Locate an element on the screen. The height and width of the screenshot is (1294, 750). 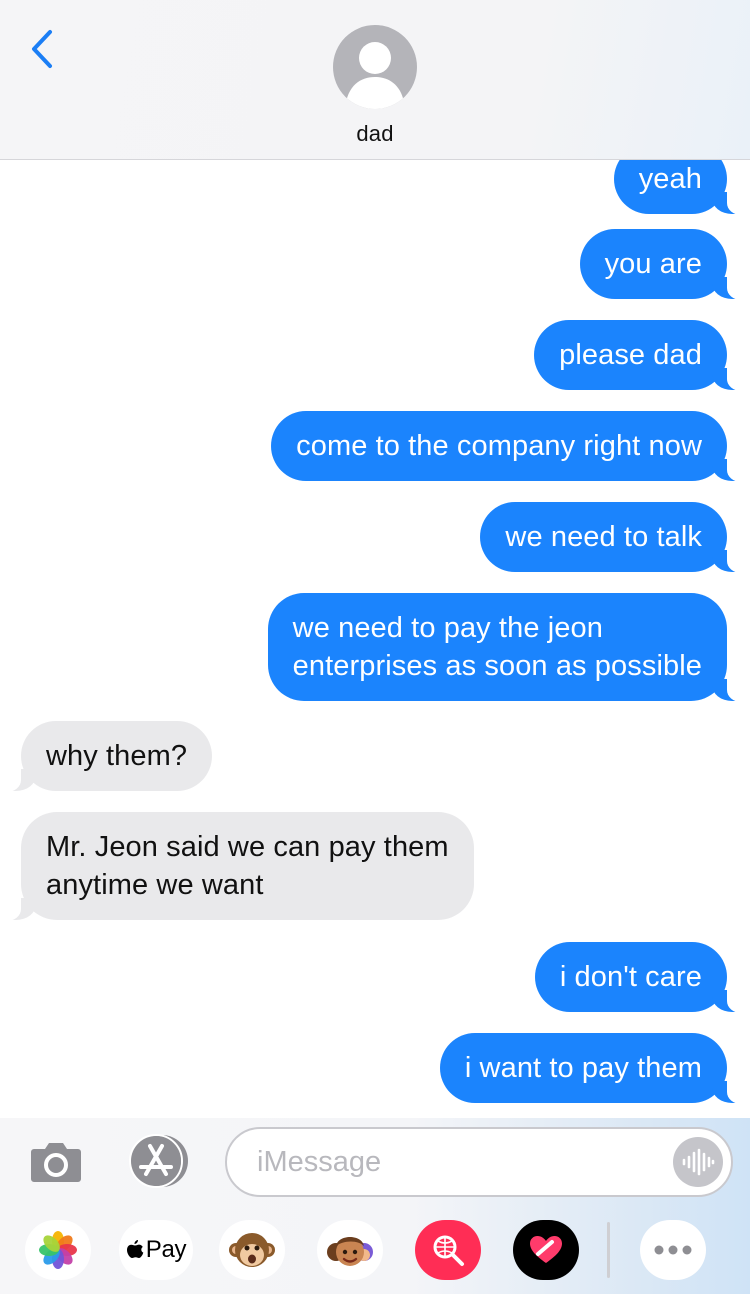
back-button is located at coordinates (42, 49).